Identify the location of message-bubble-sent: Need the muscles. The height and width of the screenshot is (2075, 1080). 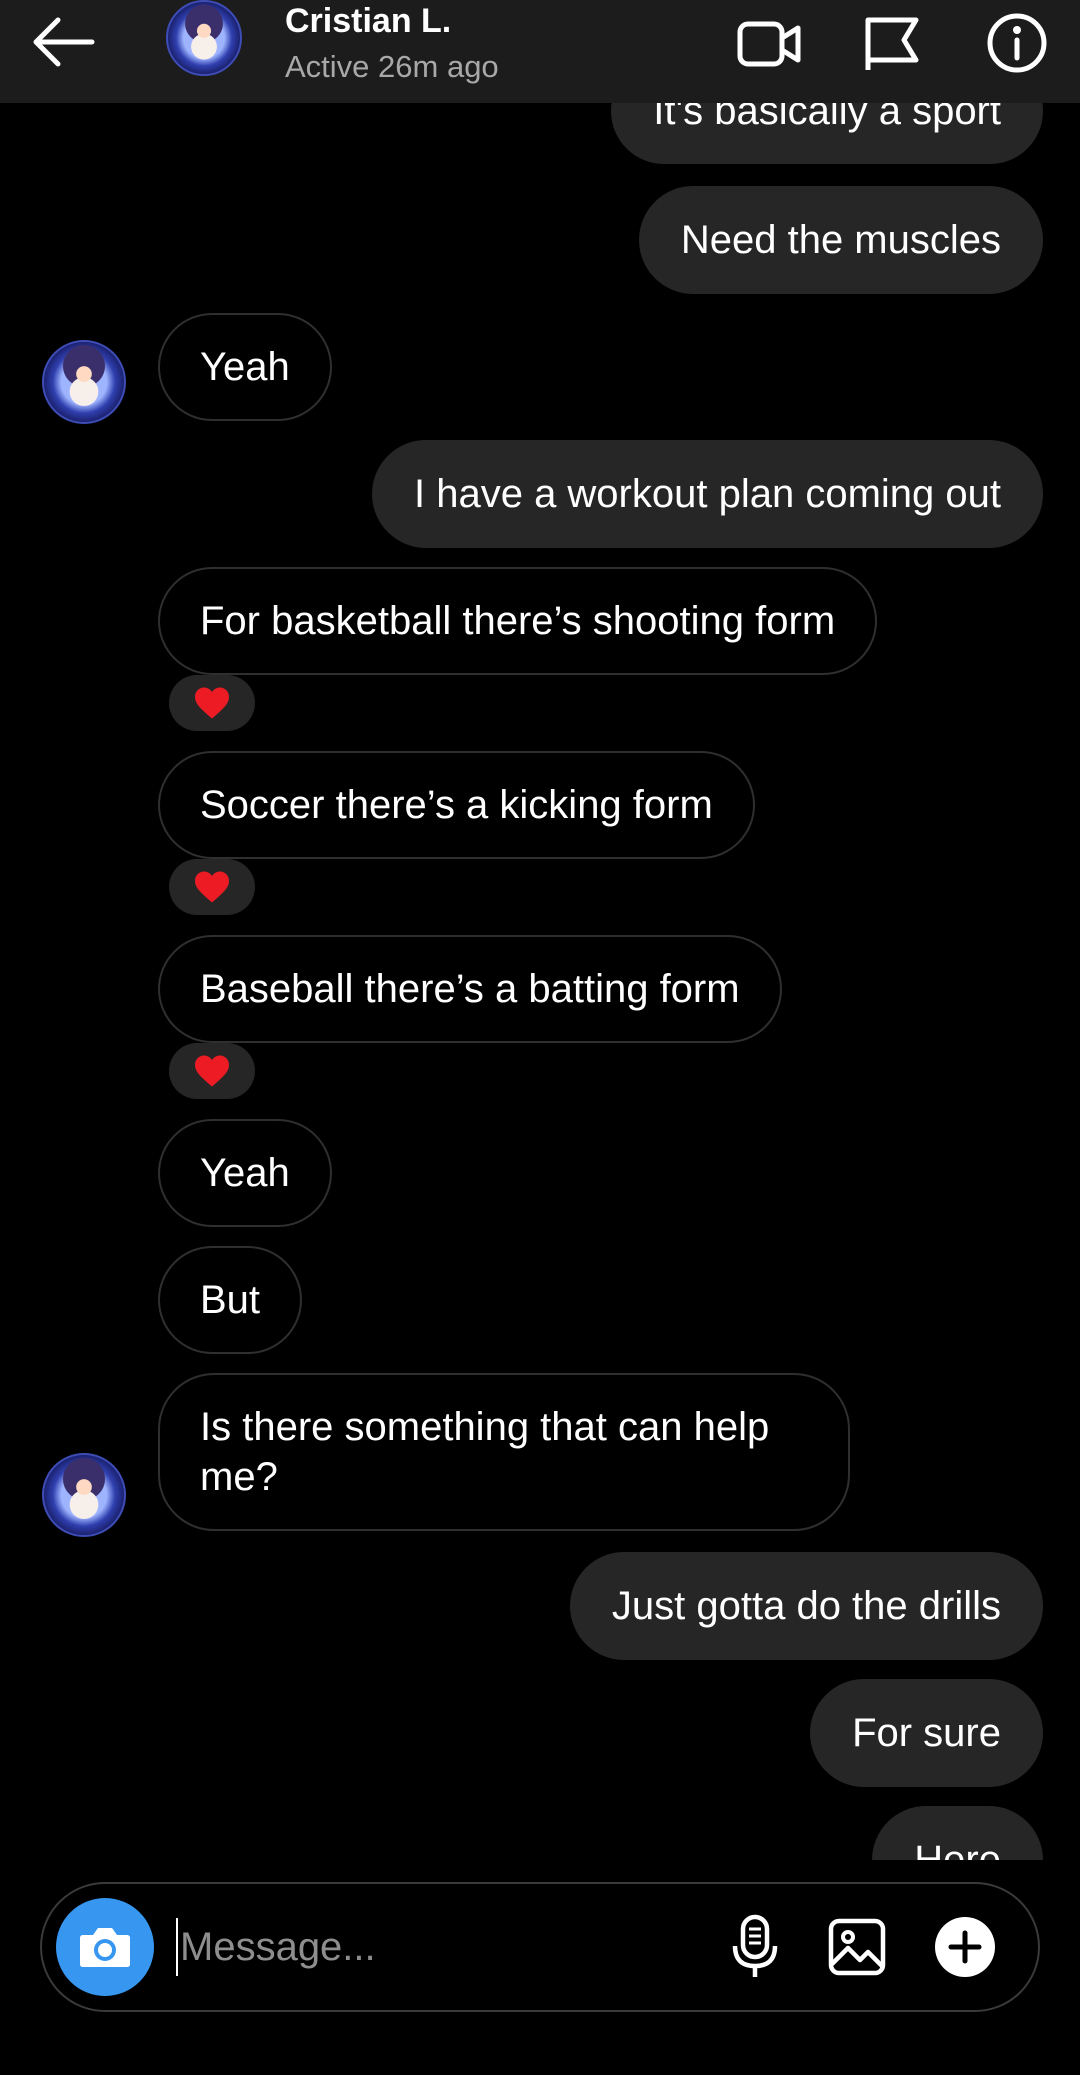
(840, 240).